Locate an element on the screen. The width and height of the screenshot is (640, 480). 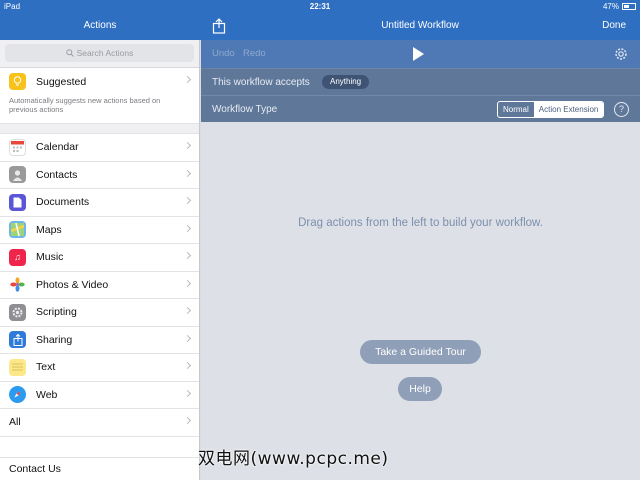
photos-icon is located at coordinates (17, 285).